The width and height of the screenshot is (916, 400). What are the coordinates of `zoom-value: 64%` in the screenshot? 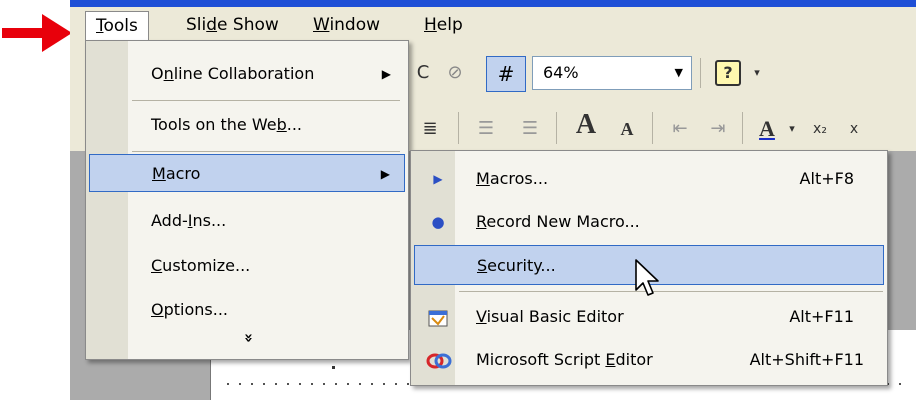 It's located at (561, 72).